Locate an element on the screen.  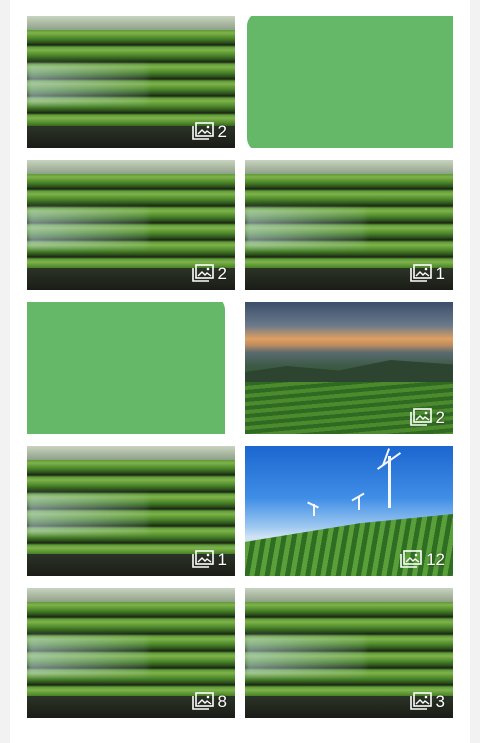
photo-count-badge: 12 is located at coordinates (422, 559).